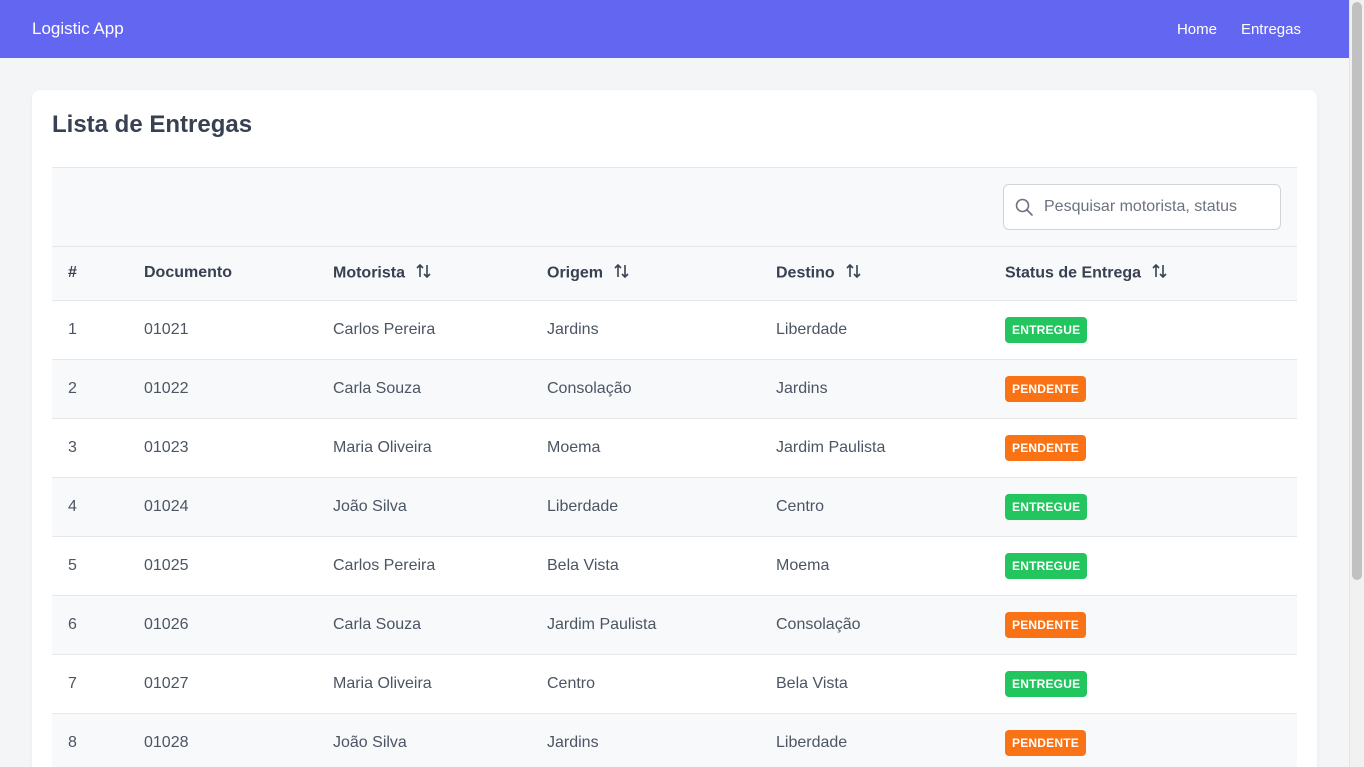 This screenshot has height=767, width=1364. What do you see at coordinates (238, 684) in the screenshot?
I see `row-documento: 01027` at bounding box center [238, 684].